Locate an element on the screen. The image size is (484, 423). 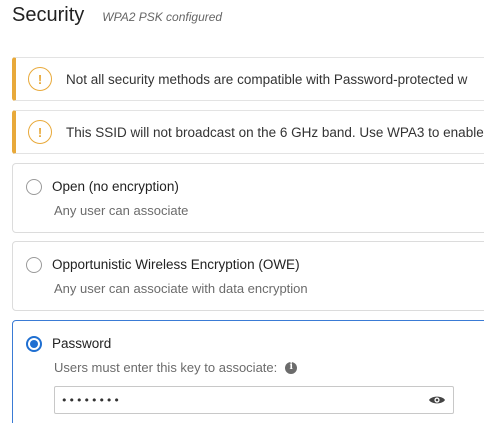
section-header: Security WPA2 PSK configured is located at coordinates (117, 20).